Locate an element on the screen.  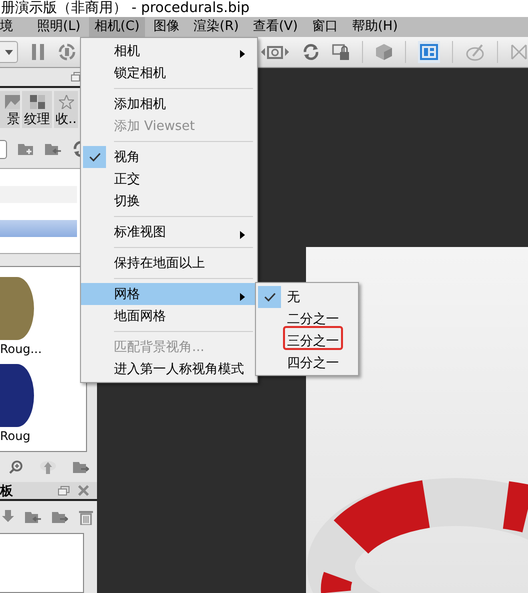
zoom-in-icon is located at coordinates (16, 467).